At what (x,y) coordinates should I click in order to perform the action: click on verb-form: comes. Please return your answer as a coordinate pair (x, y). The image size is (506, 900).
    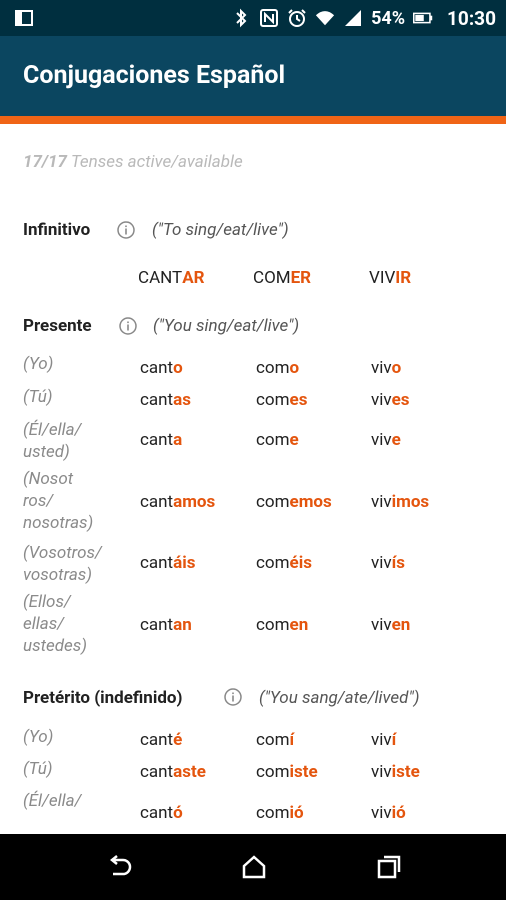
    Looking at the image, I should click on (282, 400).